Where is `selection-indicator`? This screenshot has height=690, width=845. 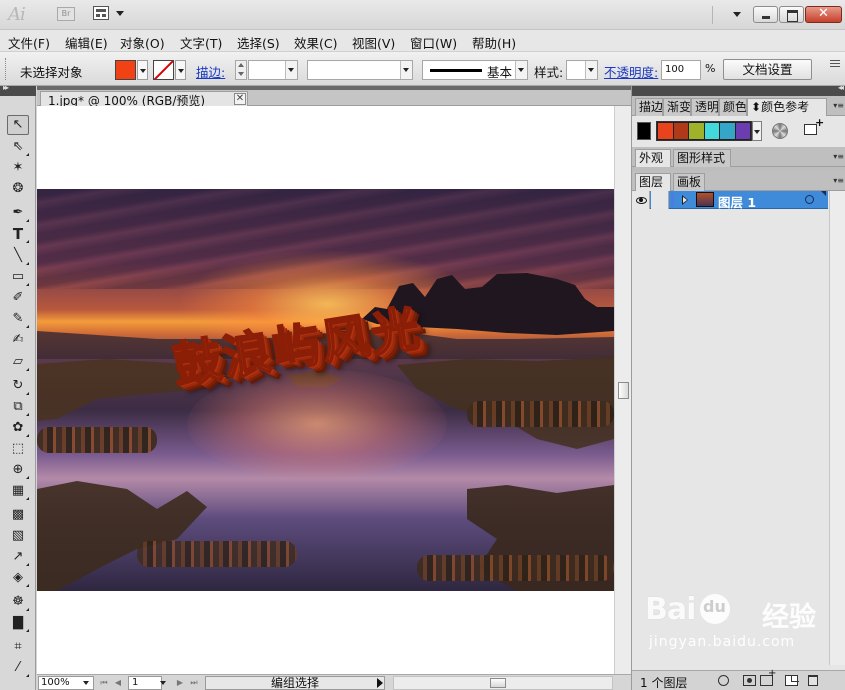 selection-indicator is located at coordinates (823, 193).